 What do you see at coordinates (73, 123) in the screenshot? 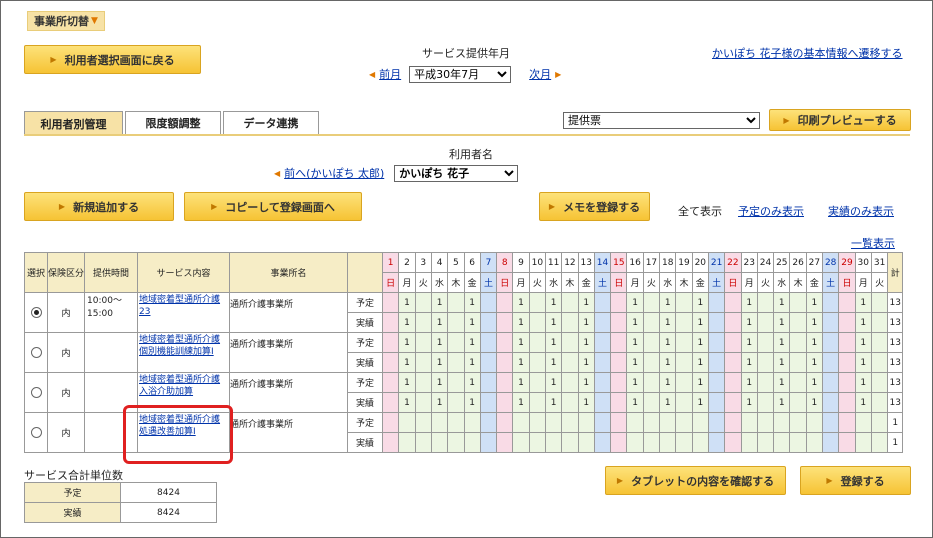
I see `tab-user-management: 利用者別管理` at bounding box center [73, 123].